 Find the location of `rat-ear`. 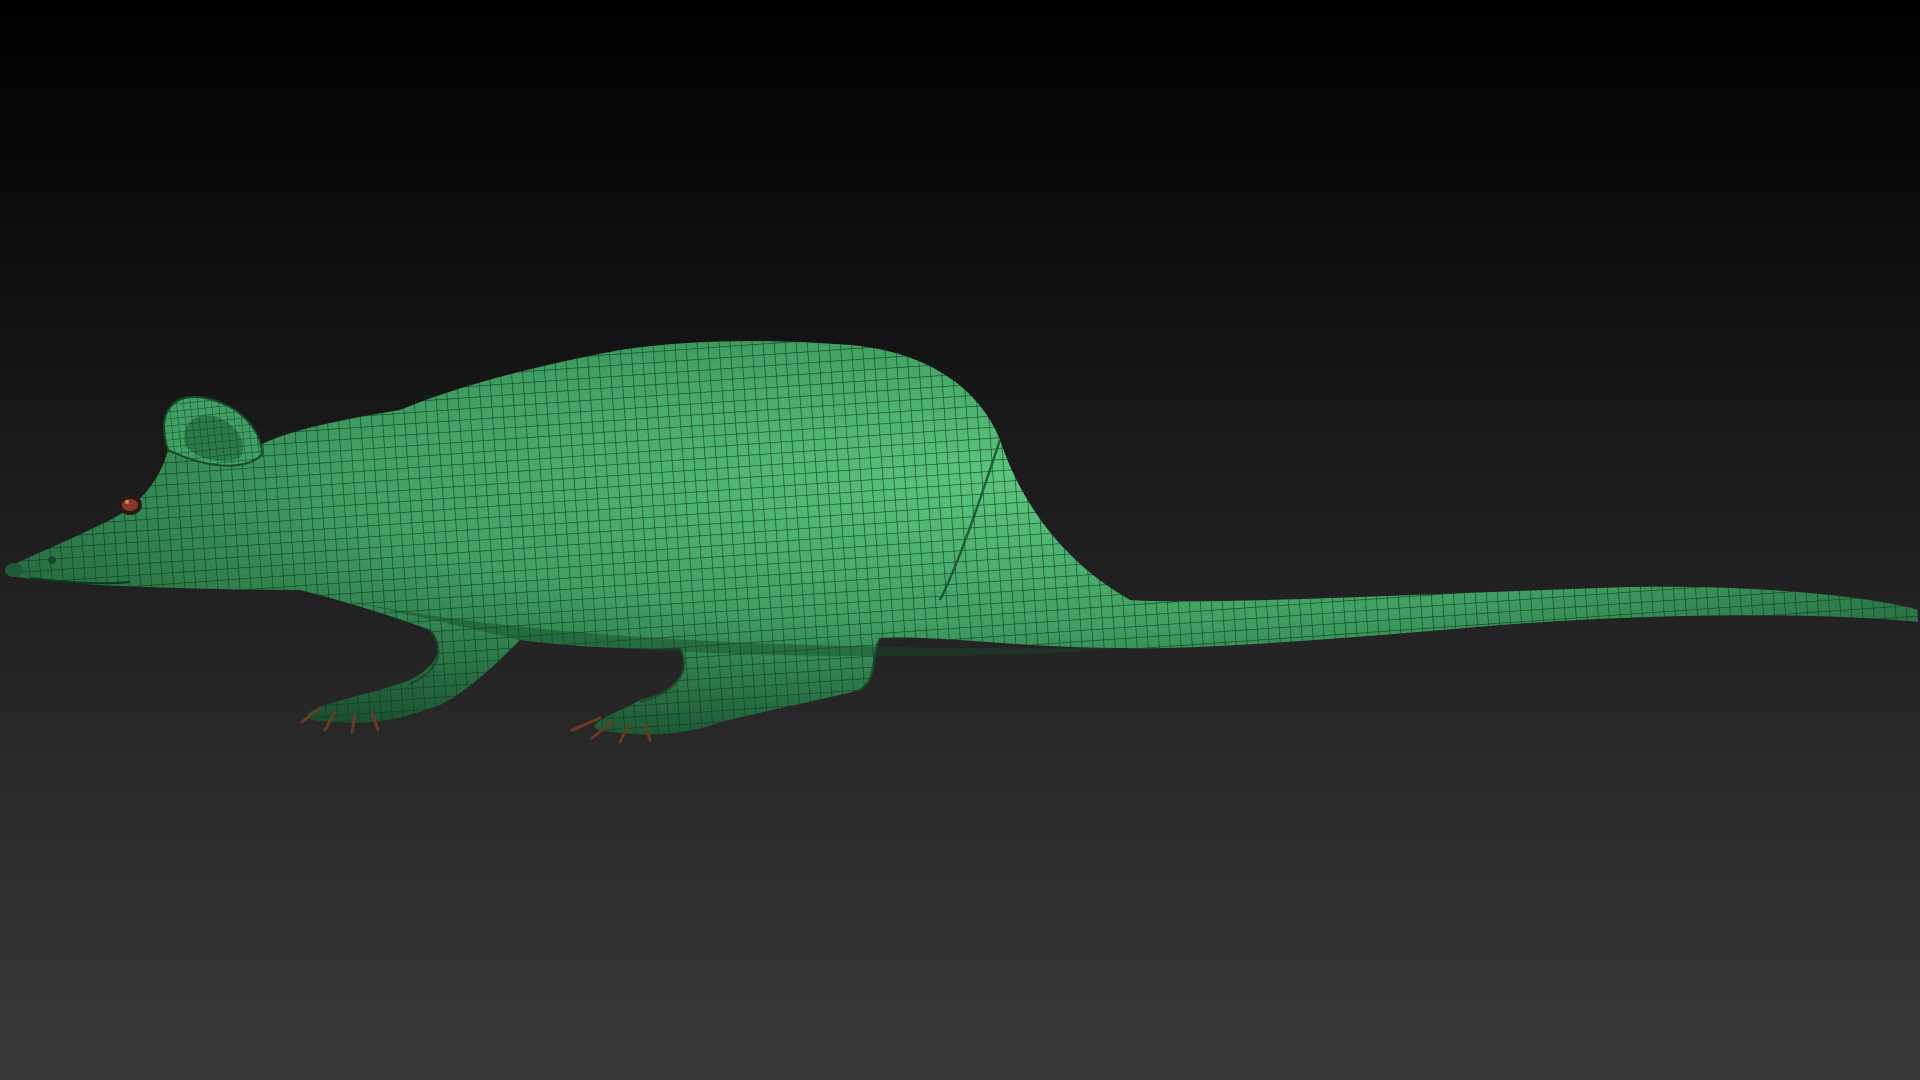

rat-ear is located at coordinates (213, 431).